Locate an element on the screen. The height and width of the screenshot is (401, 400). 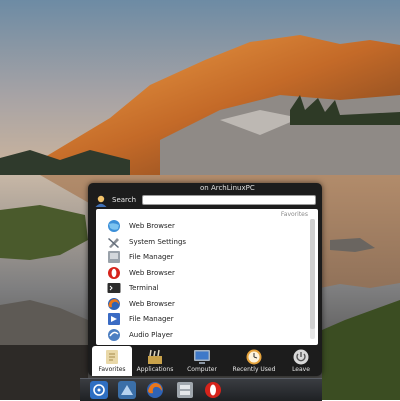
menu-header: on ArchLinuxPC Search is located at coordinates (205, 197).